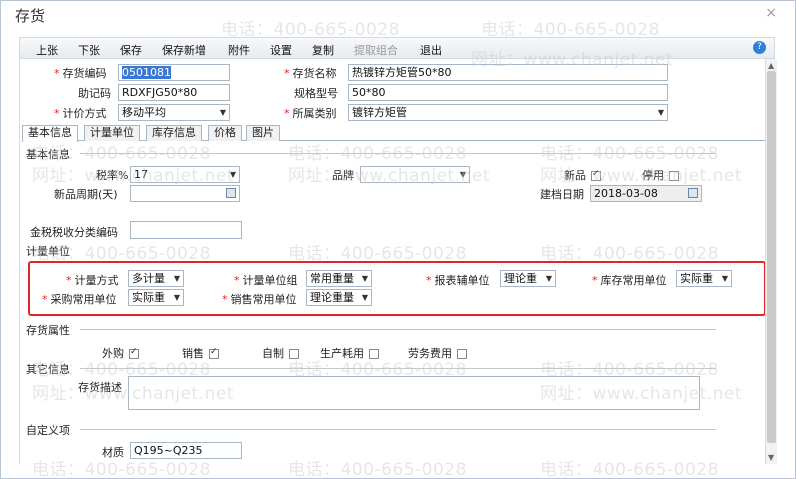  I want to click on vertical-scrollbar: ▲ ▼, so click(771, 261).